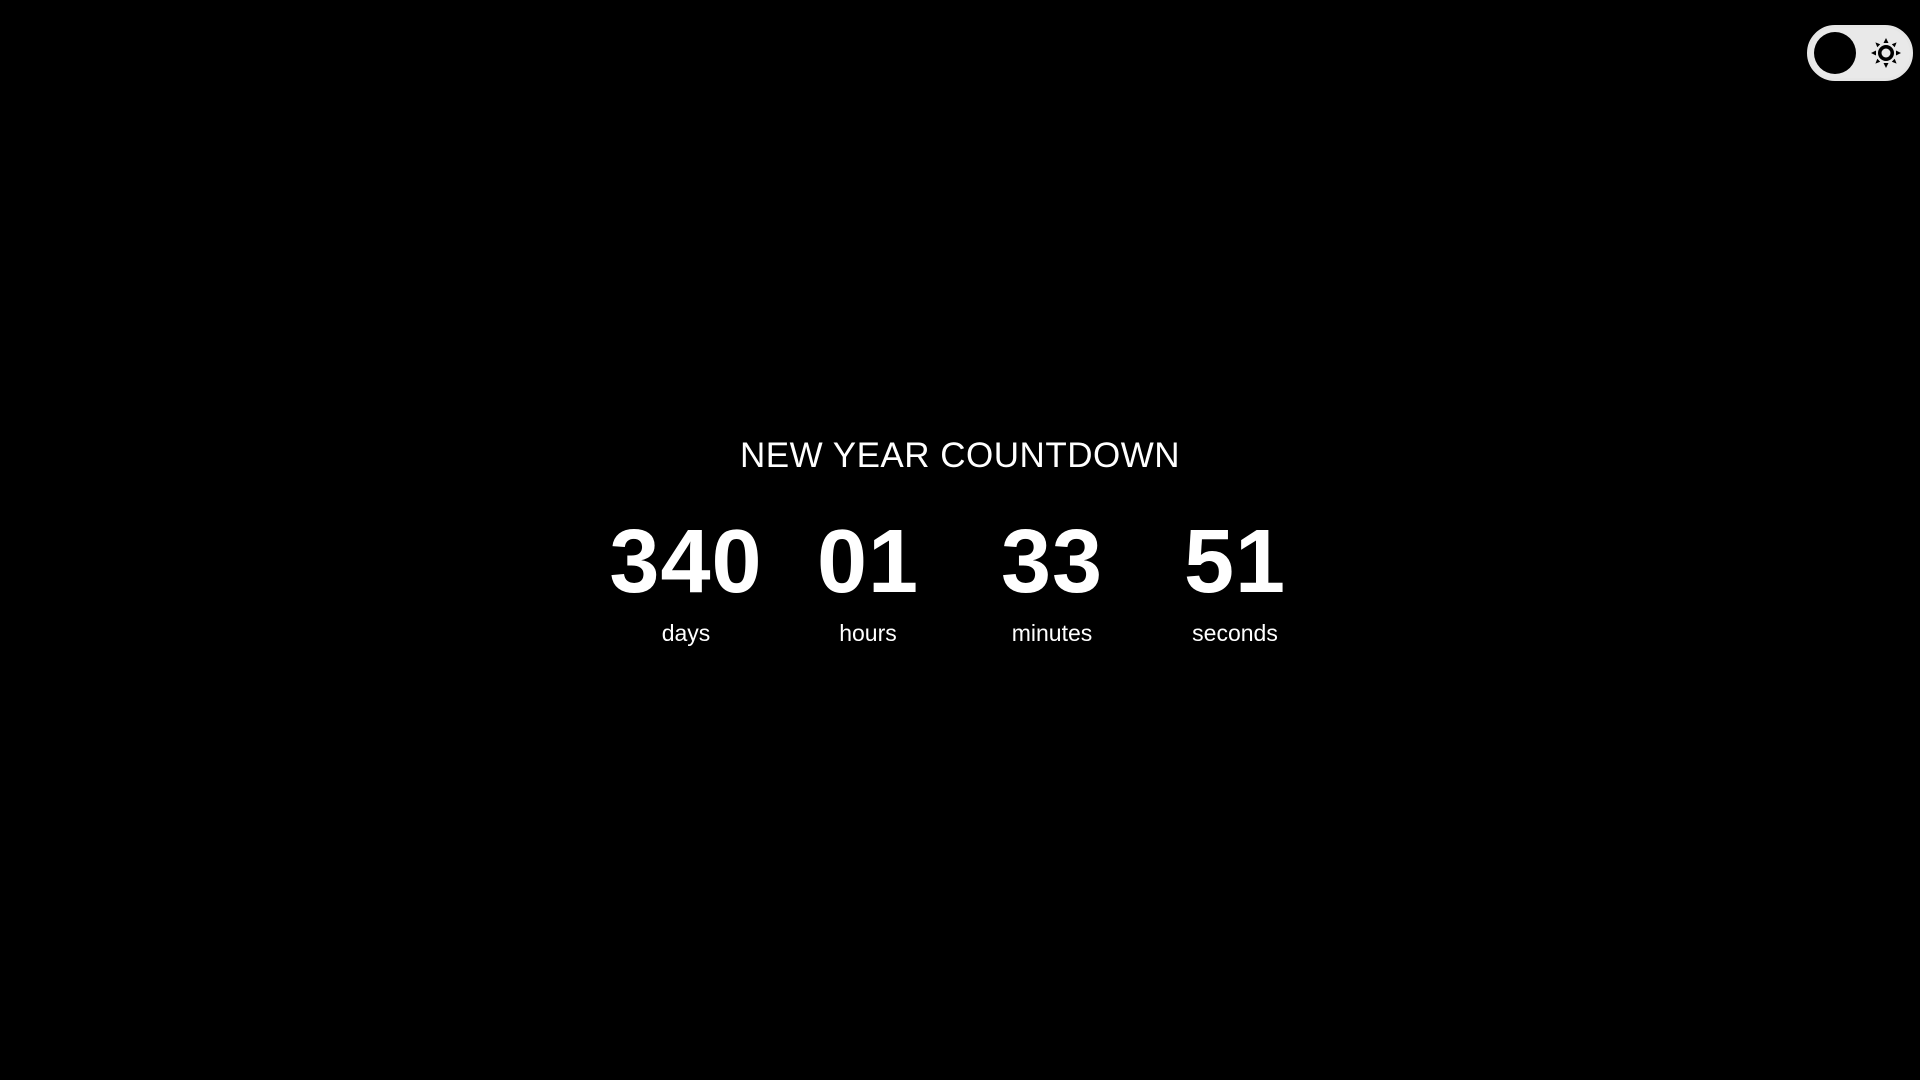 This screenshot has width=1920, height=1080. What do you see at coordinates (1235, 562) in the screenshot?
I see `seconds-value: 51` at bounding box center [1235, 562].